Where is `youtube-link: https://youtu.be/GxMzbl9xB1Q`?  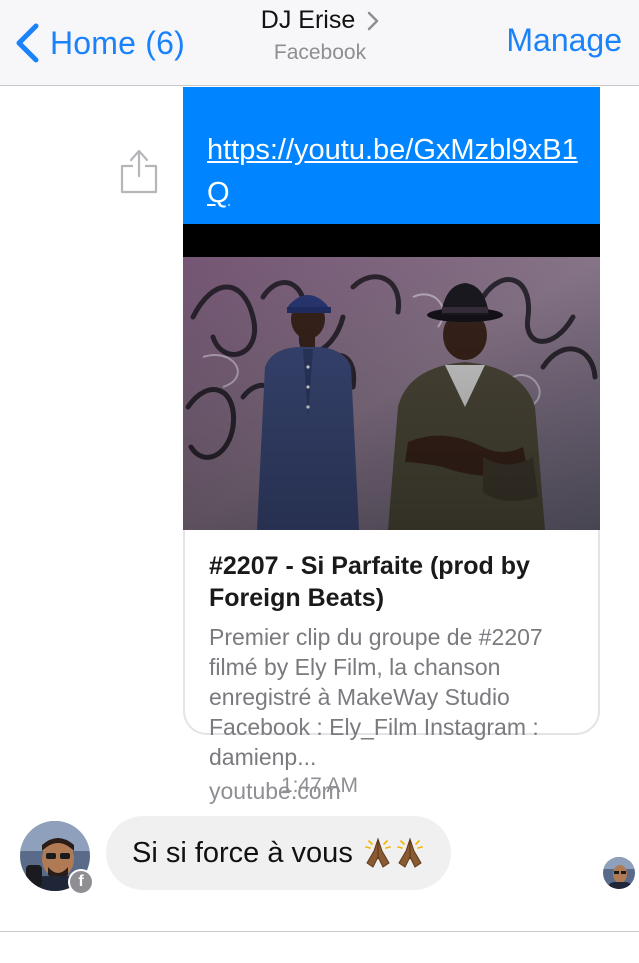 youtube-link: https://youtu.be/GxMzbl9xB1Q is located at coordinates (392, 171).